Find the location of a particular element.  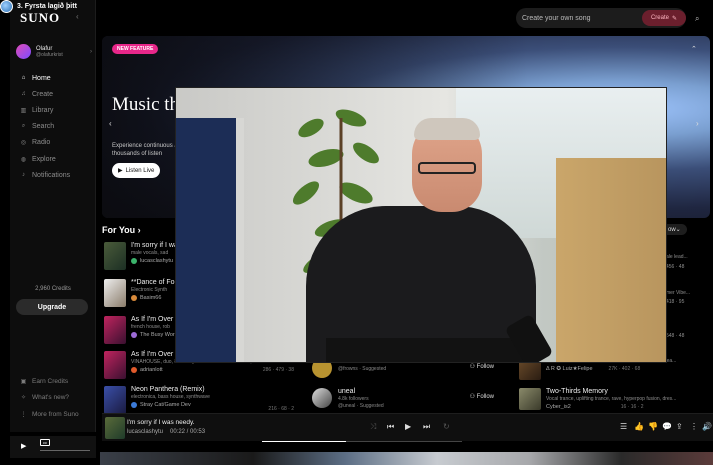

user-profile: Olafur @olafurkrist › is located at coordinates (54, 51).